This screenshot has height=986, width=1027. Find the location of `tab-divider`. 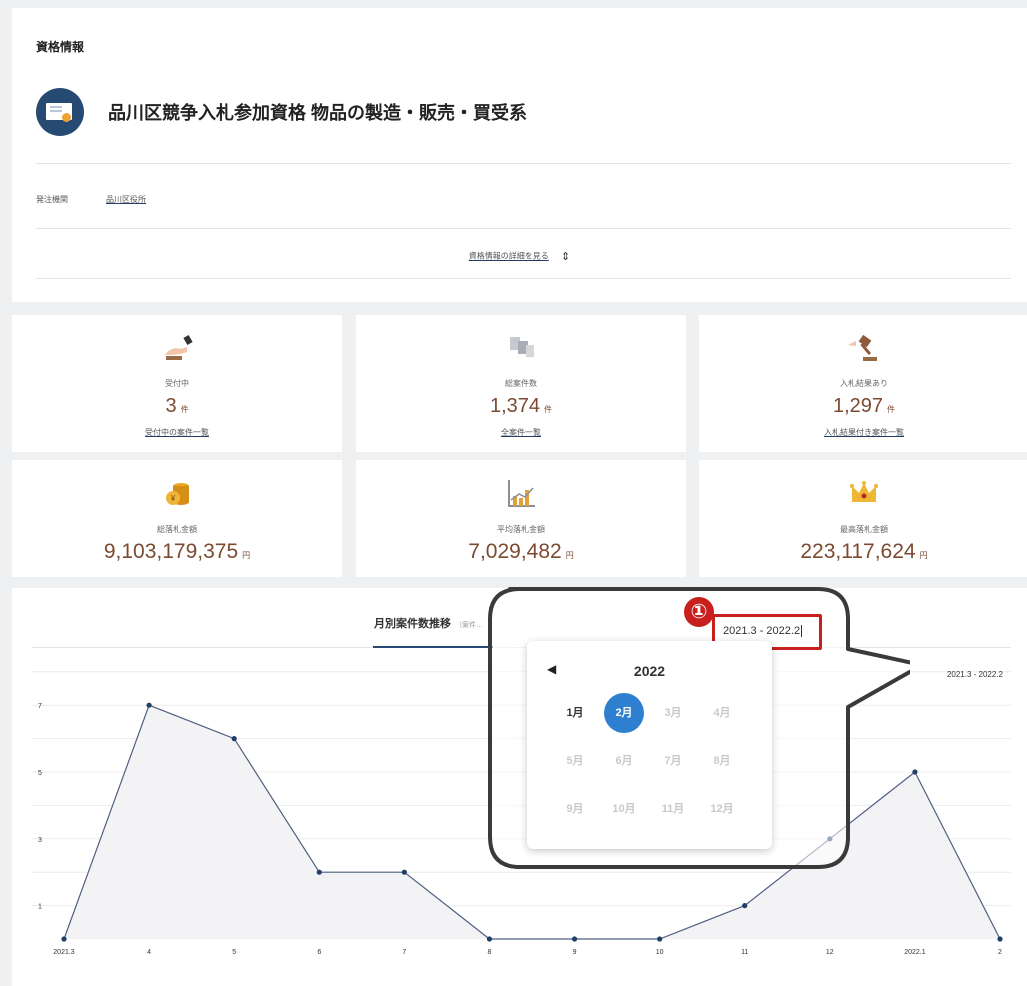

tab-divider is located at coordinates (521, 647).